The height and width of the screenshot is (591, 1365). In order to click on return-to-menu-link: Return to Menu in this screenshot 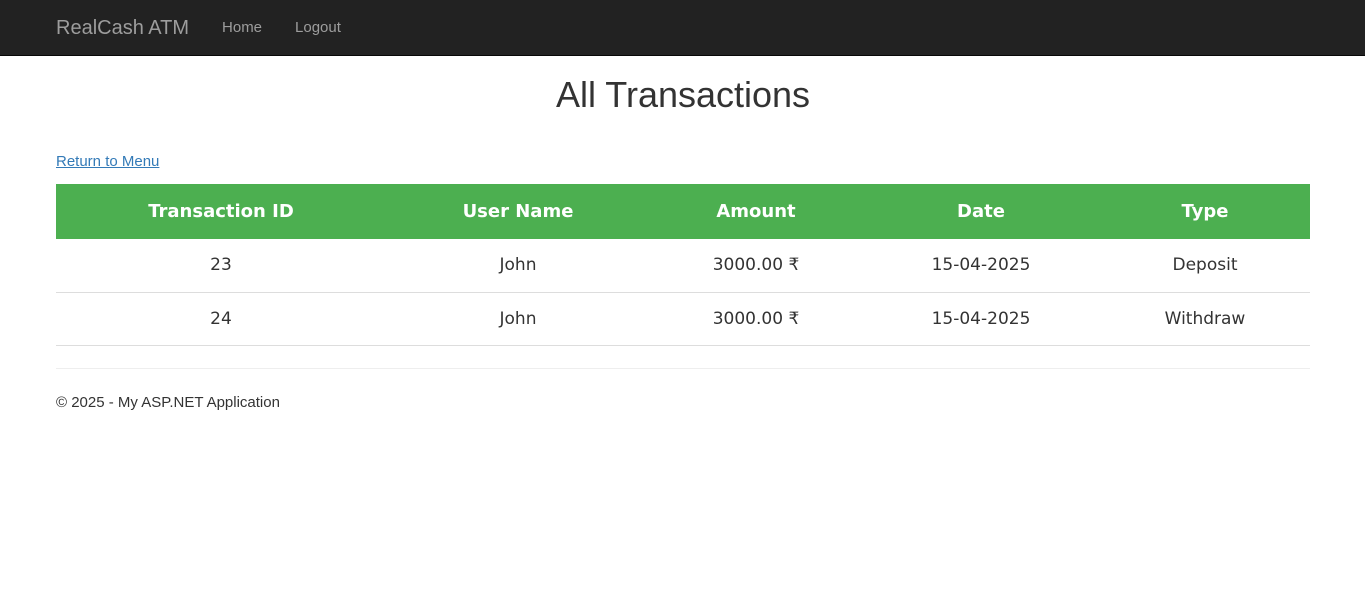, I will do `click(107, 162)`.